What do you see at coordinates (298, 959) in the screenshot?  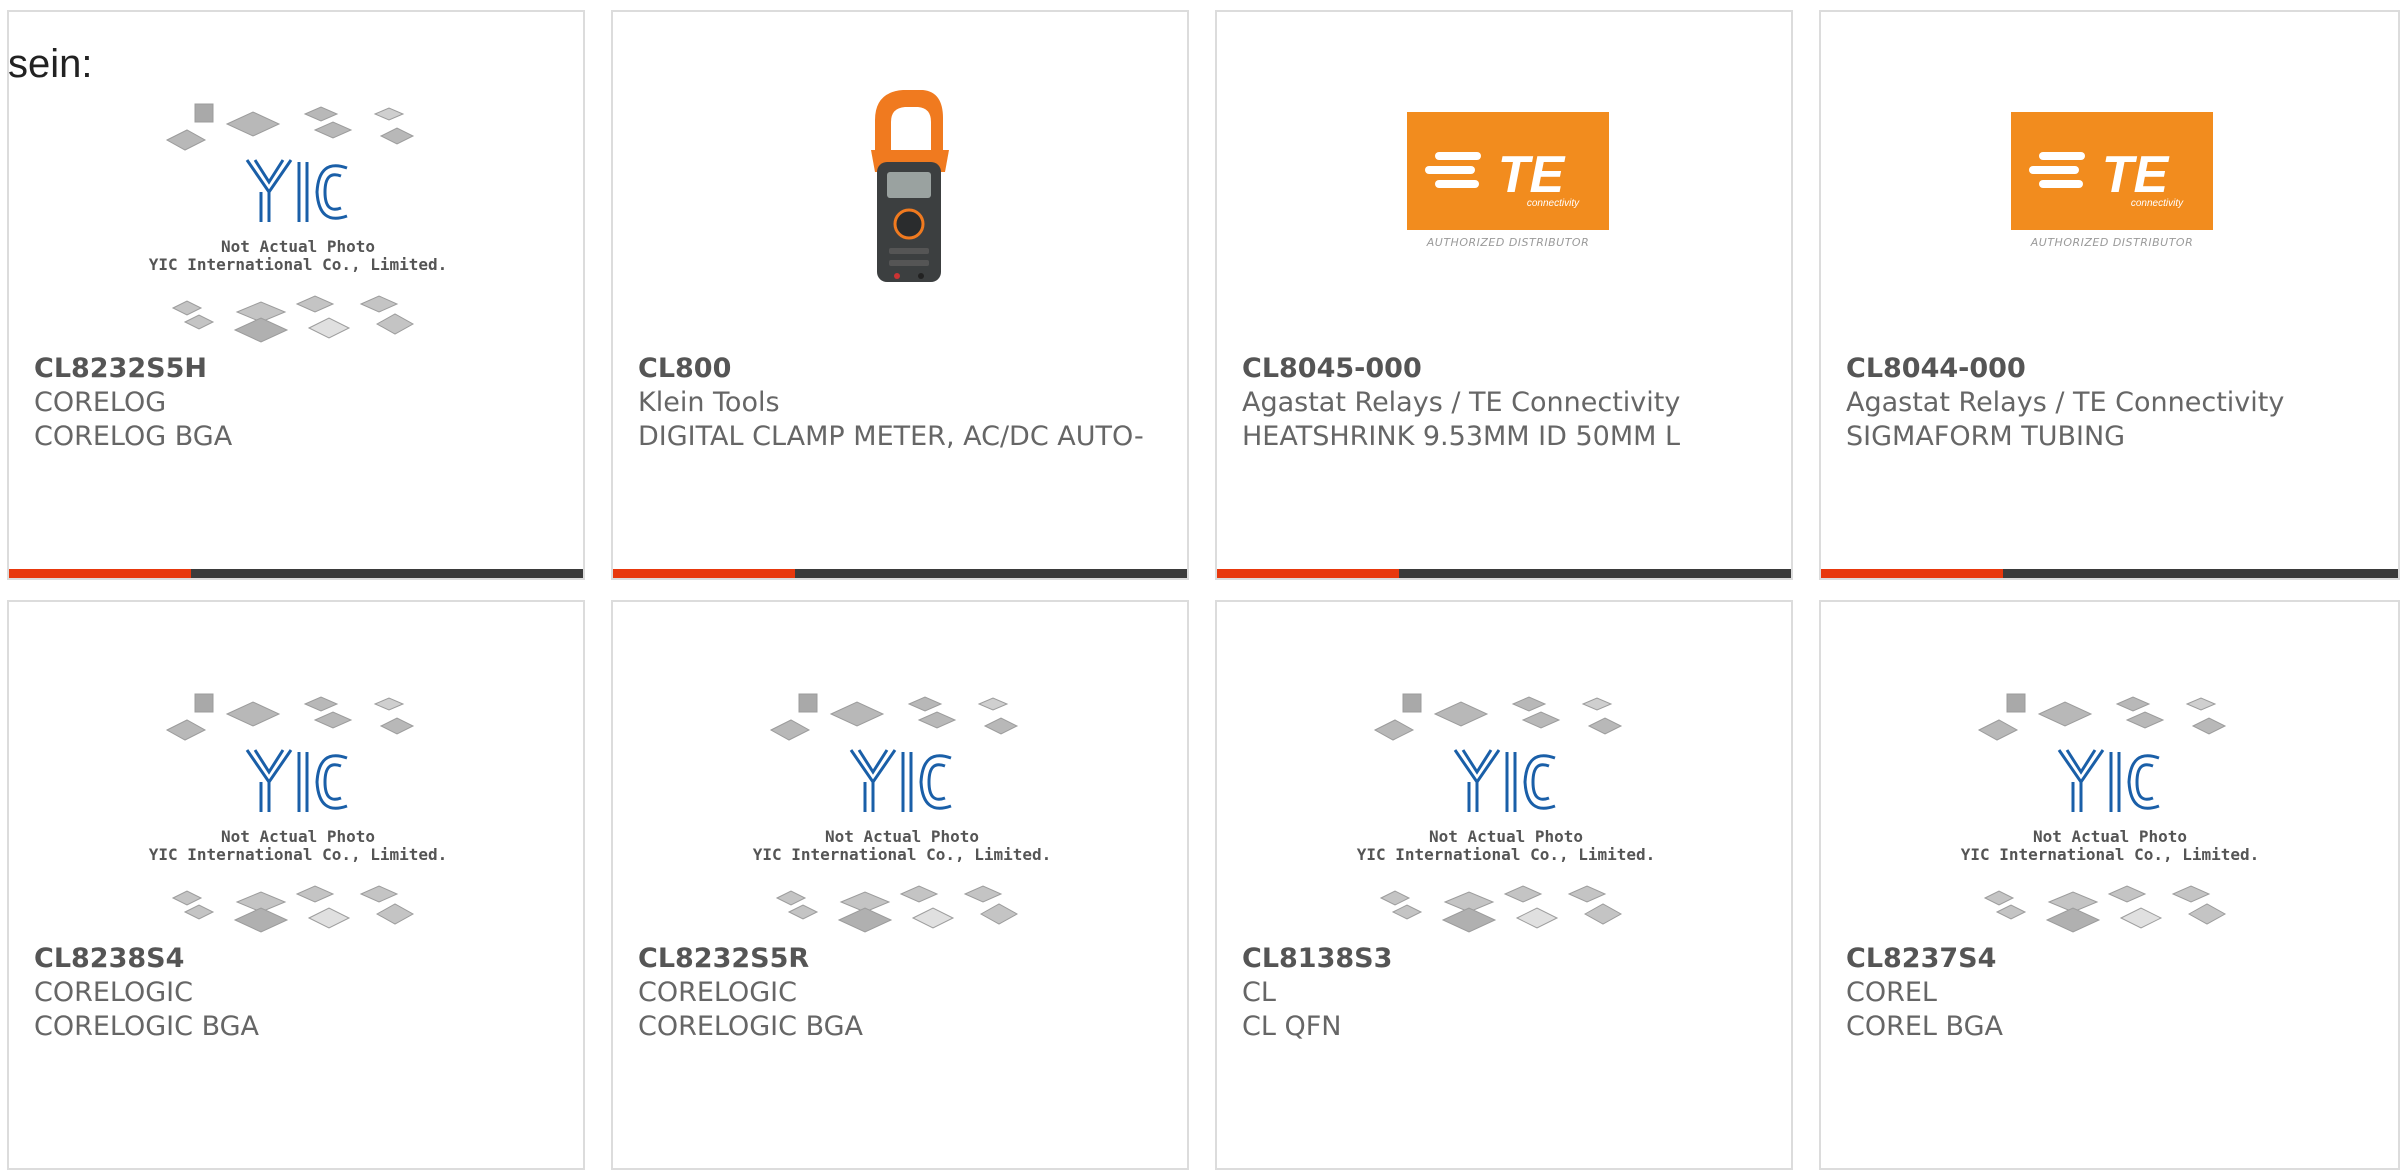 I see `part-number: CL8238S4` at bounding box center [298, 959].